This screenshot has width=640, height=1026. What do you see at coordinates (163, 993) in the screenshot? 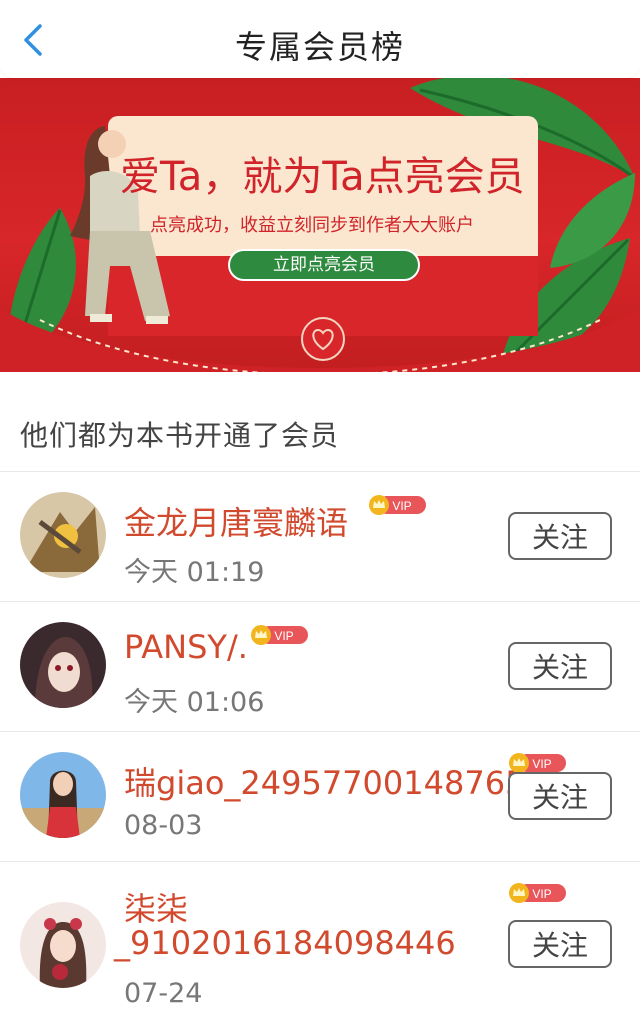
I see `member-time: 07-24` at bounding box center [163, 993].